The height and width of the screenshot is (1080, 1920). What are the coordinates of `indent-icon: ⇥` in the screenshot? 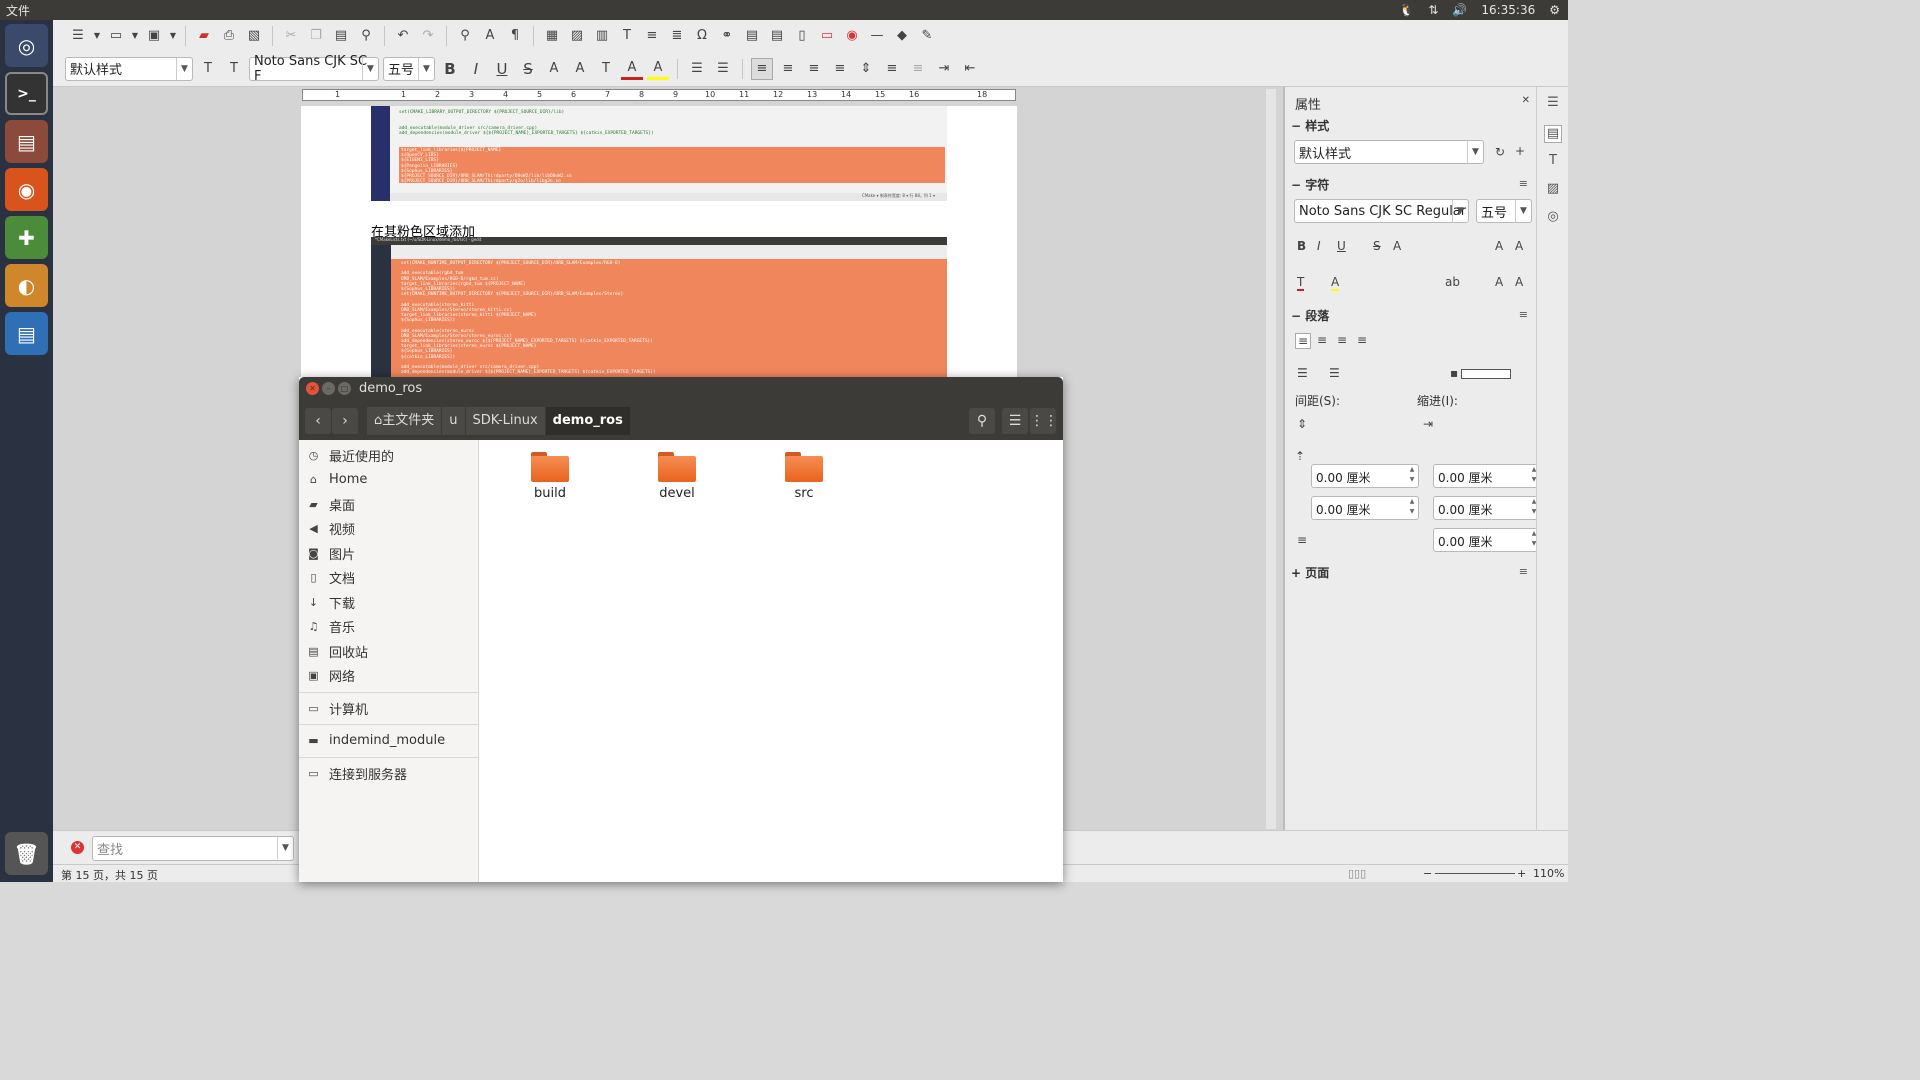 It's located at (1428, 424).